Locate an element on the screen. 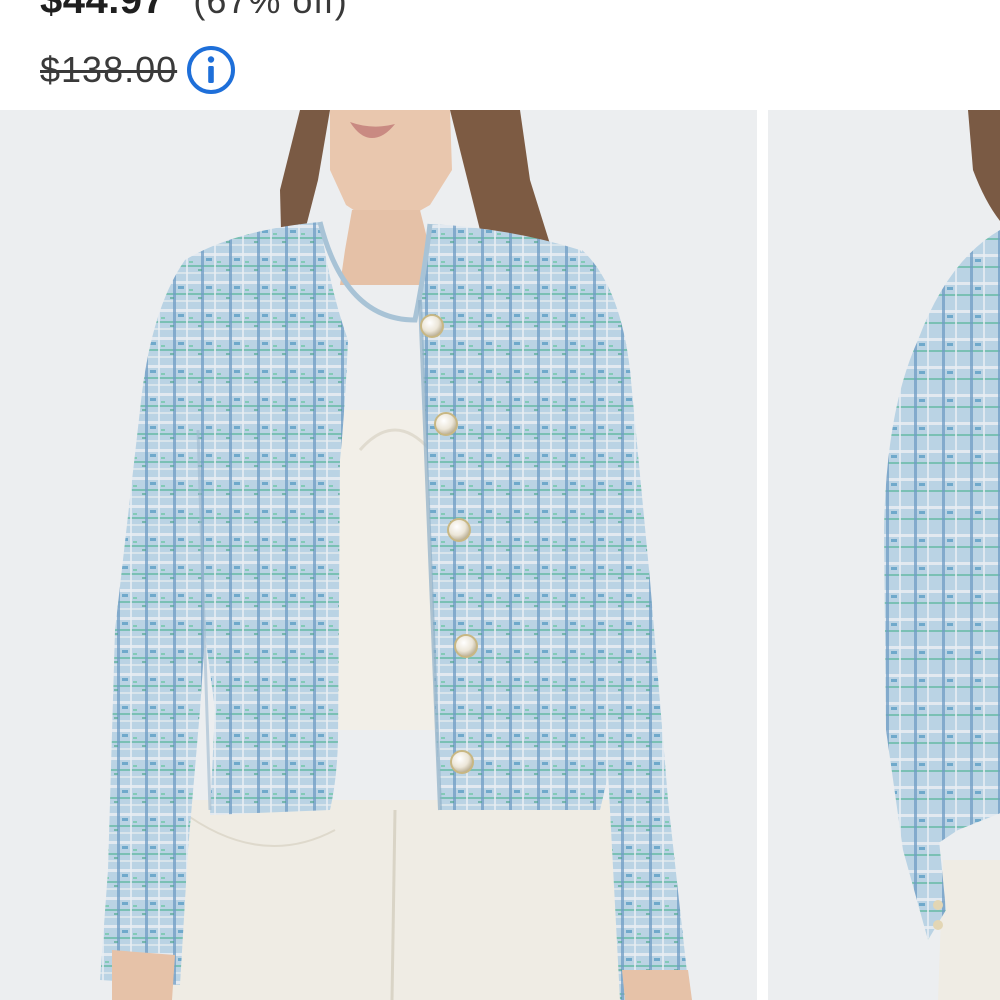 Image resolution: width=1000 pixels, height=1000 pixels. original-price-row: $138.00 is located at coordinates (138, 70).